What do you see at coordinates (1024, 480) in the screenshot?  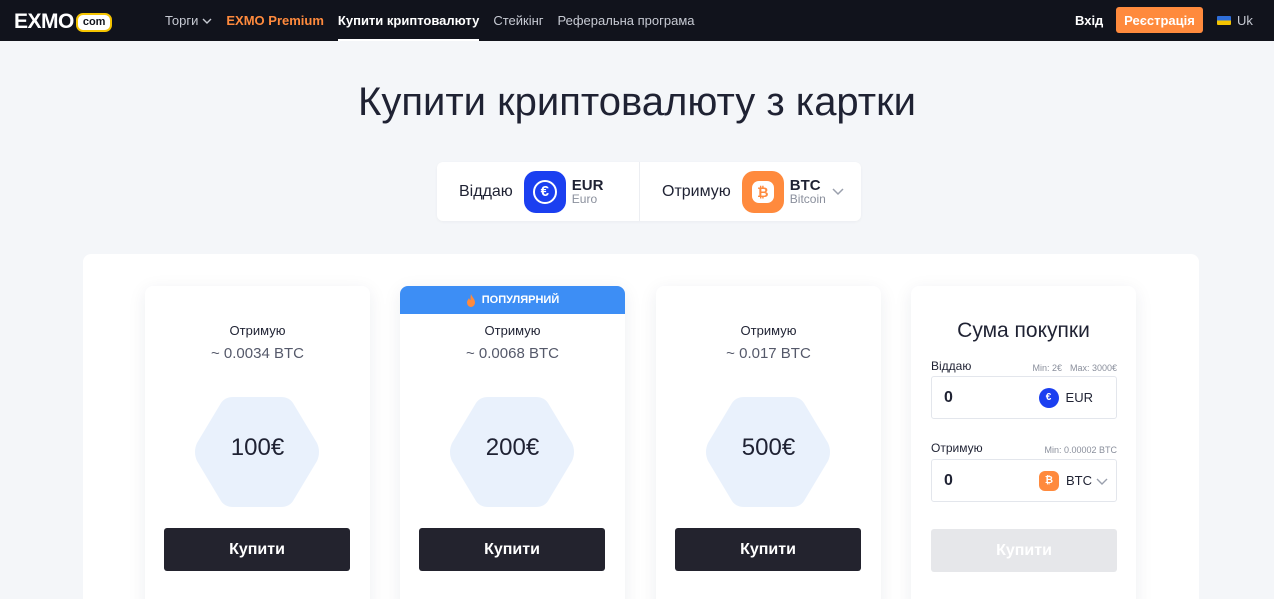 I see `get-amount-input: 0 ₿ BTC` at bounding box center [1024, 480].